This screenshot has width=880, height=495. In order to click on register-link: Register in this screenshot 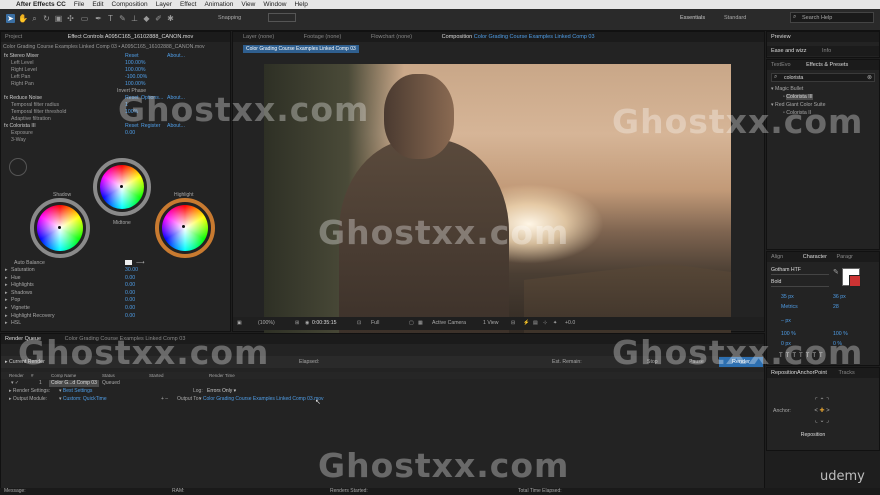, I will do `click(150, 126)`.